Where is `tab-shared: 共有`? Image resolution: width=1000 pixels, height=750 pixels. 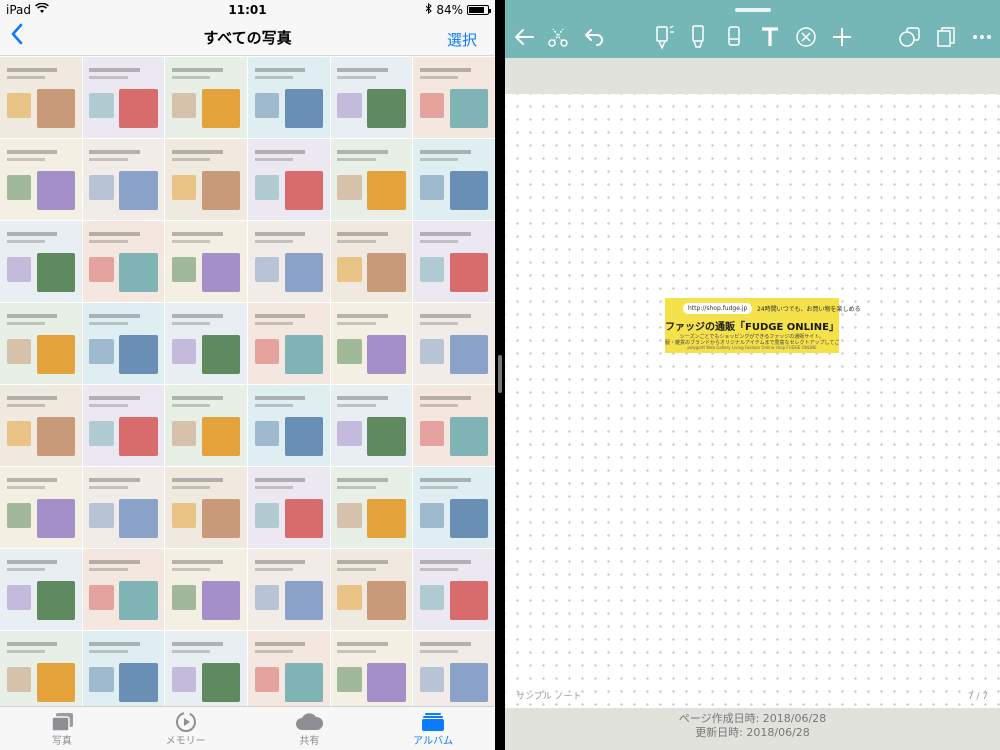 tab-shared: 共有 is located at coordinates (310, 728).